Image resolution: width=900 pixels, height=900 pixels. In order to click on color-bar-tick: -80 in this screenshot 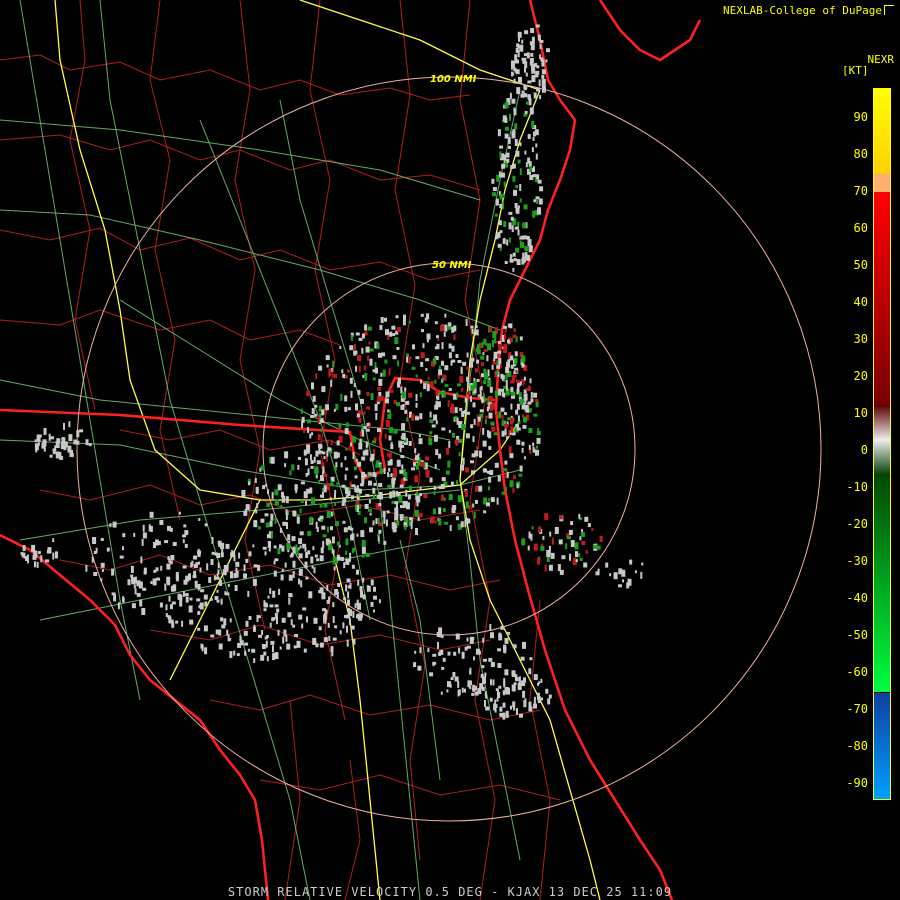, I will do `click(857, 746)`.